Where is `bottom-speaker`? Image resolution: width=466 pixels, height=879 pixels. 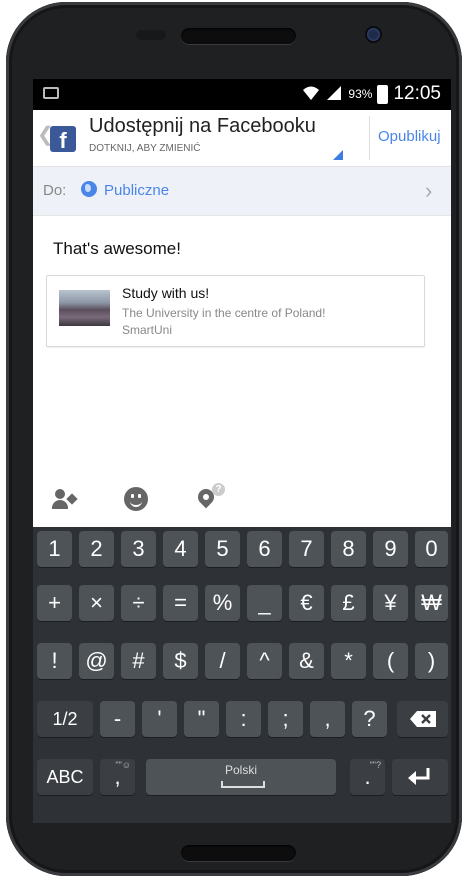
bottom-speaker is located at coordinates (238, 853).